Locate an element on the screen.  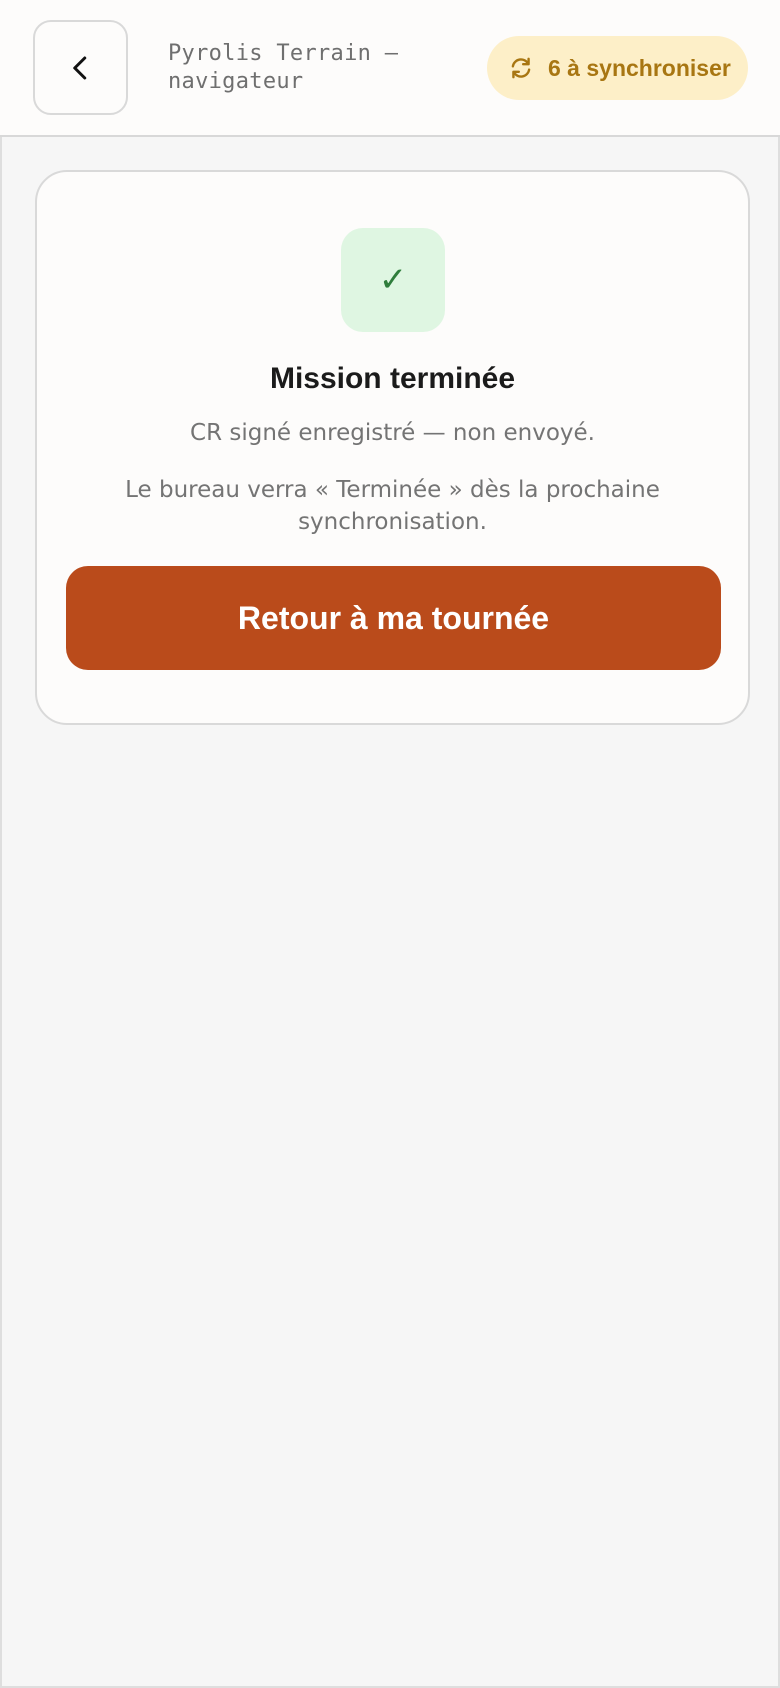
sync-icon is located at coordinates (521, 68).